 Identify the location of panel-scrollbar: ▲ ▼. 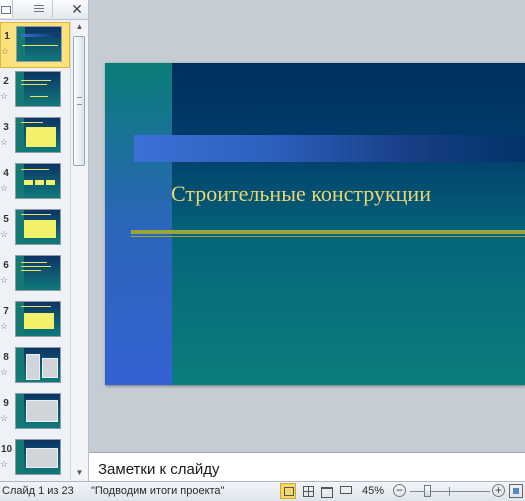
(79, 250).